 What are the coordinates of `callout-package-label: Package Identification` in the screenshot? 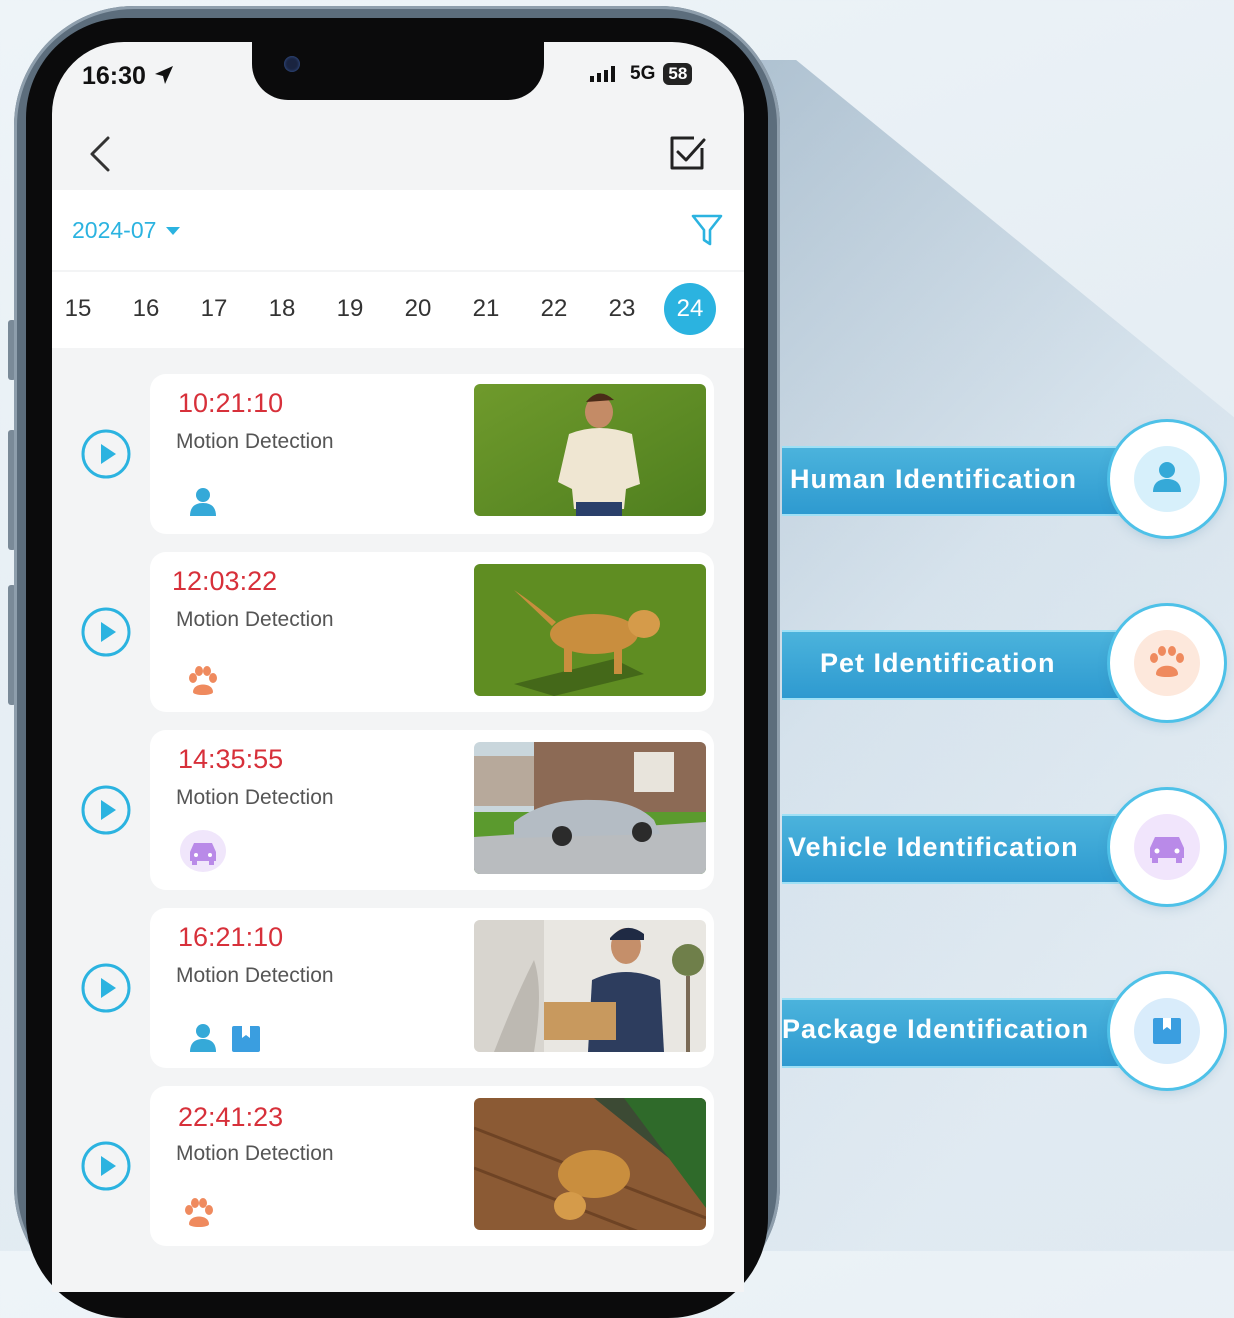 It's located at (936, 1029).